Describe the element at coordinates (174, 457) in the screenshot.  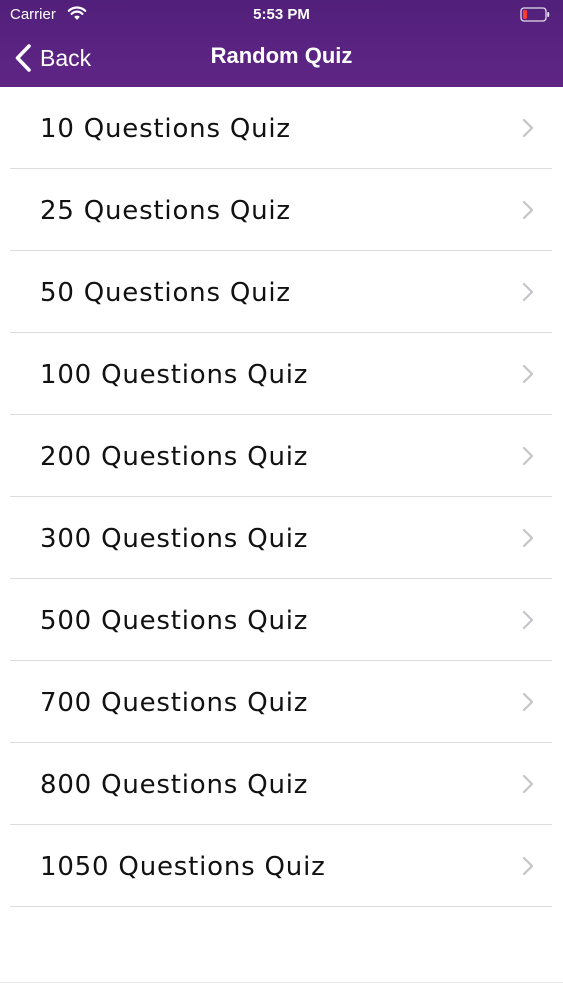
I see `list-item-label: 200 Questions Quiz` at that location.